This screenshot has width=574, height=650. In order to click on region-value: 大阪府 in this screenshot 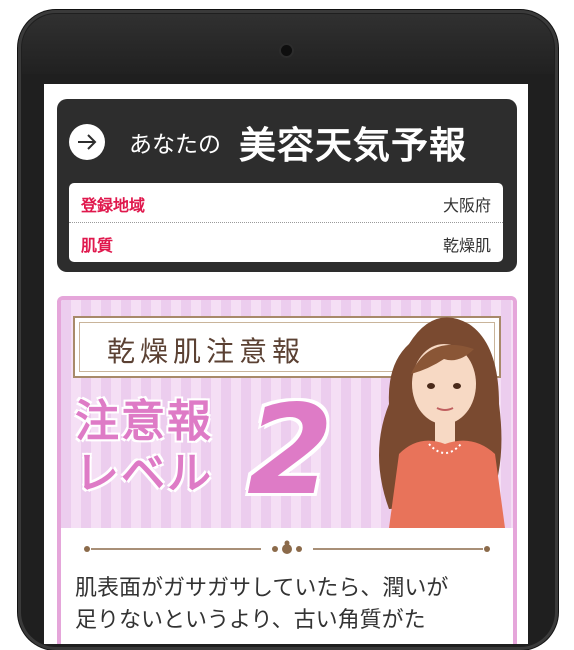, I will do `click(466, 206)`.